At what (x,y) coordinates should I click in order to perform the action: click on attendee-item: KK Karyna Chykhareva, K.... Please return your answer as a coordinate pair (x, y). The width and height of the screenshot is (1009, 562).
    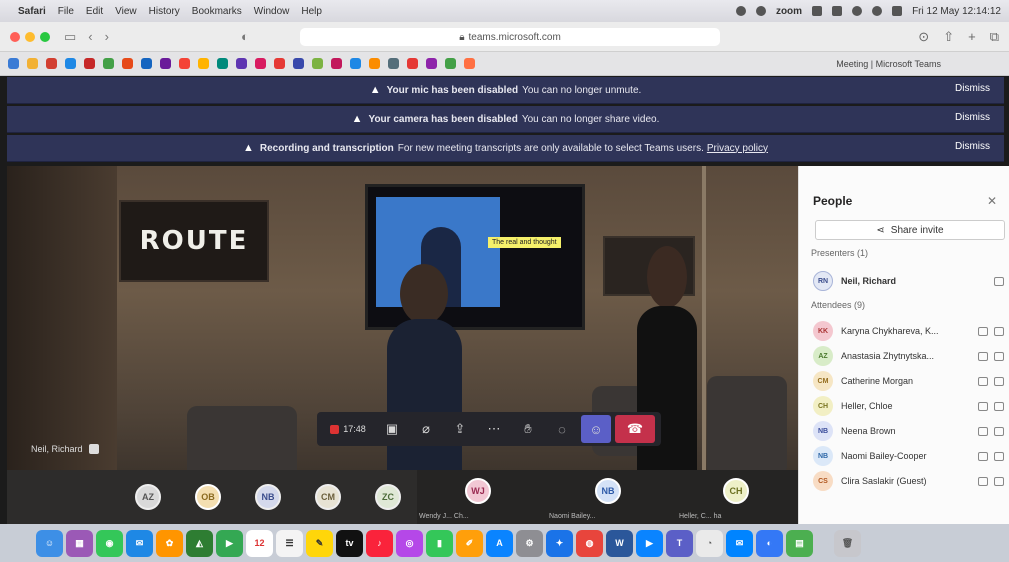
    Looking at the image, I should click on (910, 331).